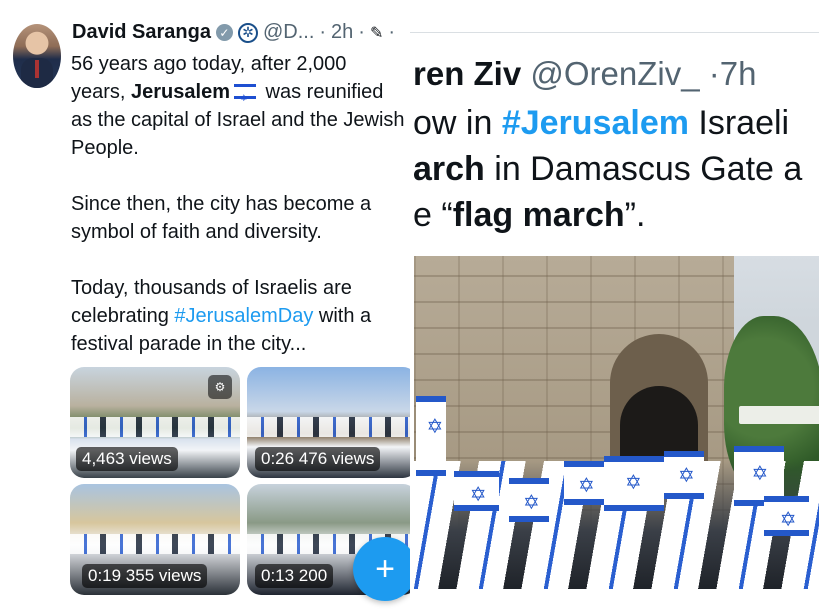  Describe the element at coordinates (145, 576) in the screenshot. I see `video-duration-badge: 0:19 355 views` at that location.